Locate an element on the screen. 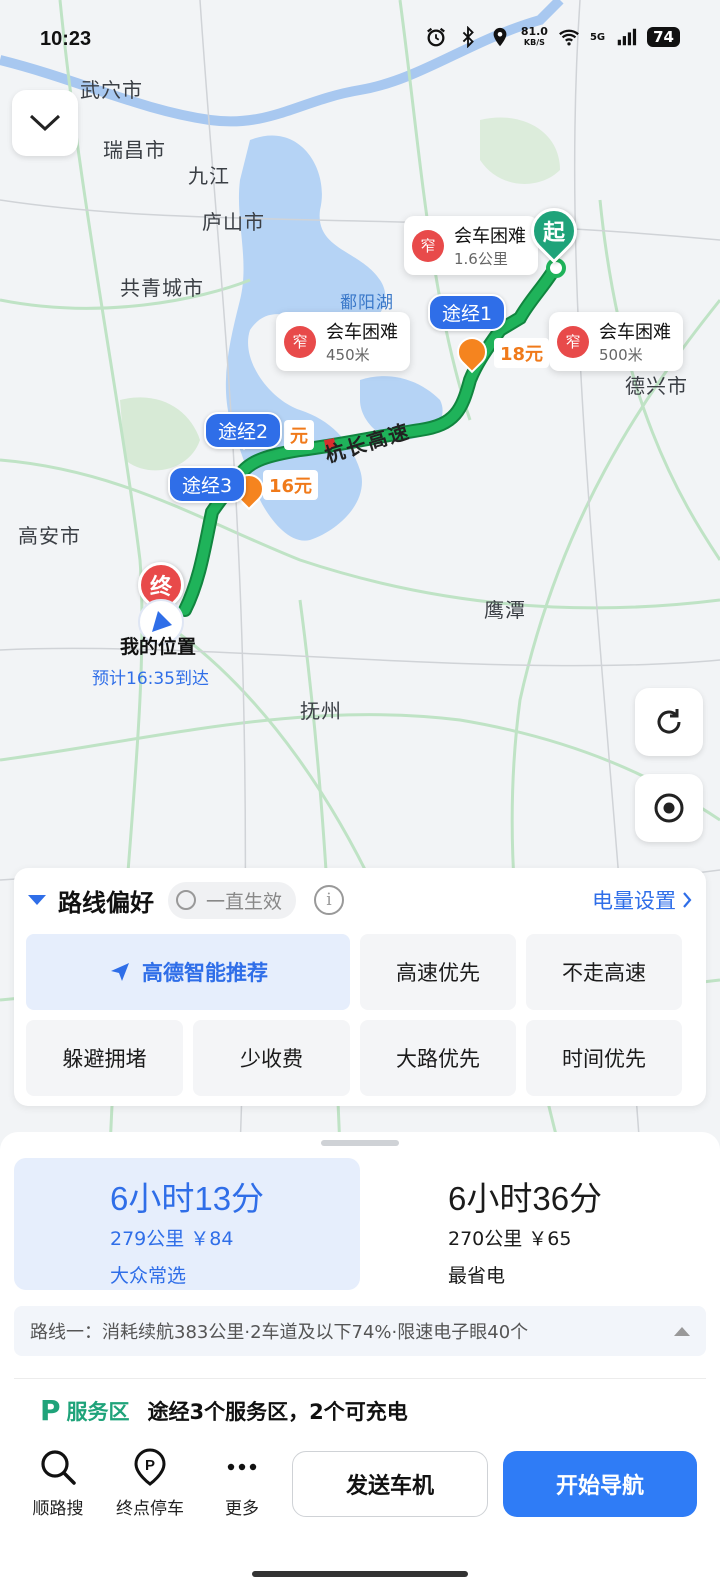 The height and width of the screenshot is (1584, 720). waypoint-2-marker: 途经2 is located at coordinates (243, 430).